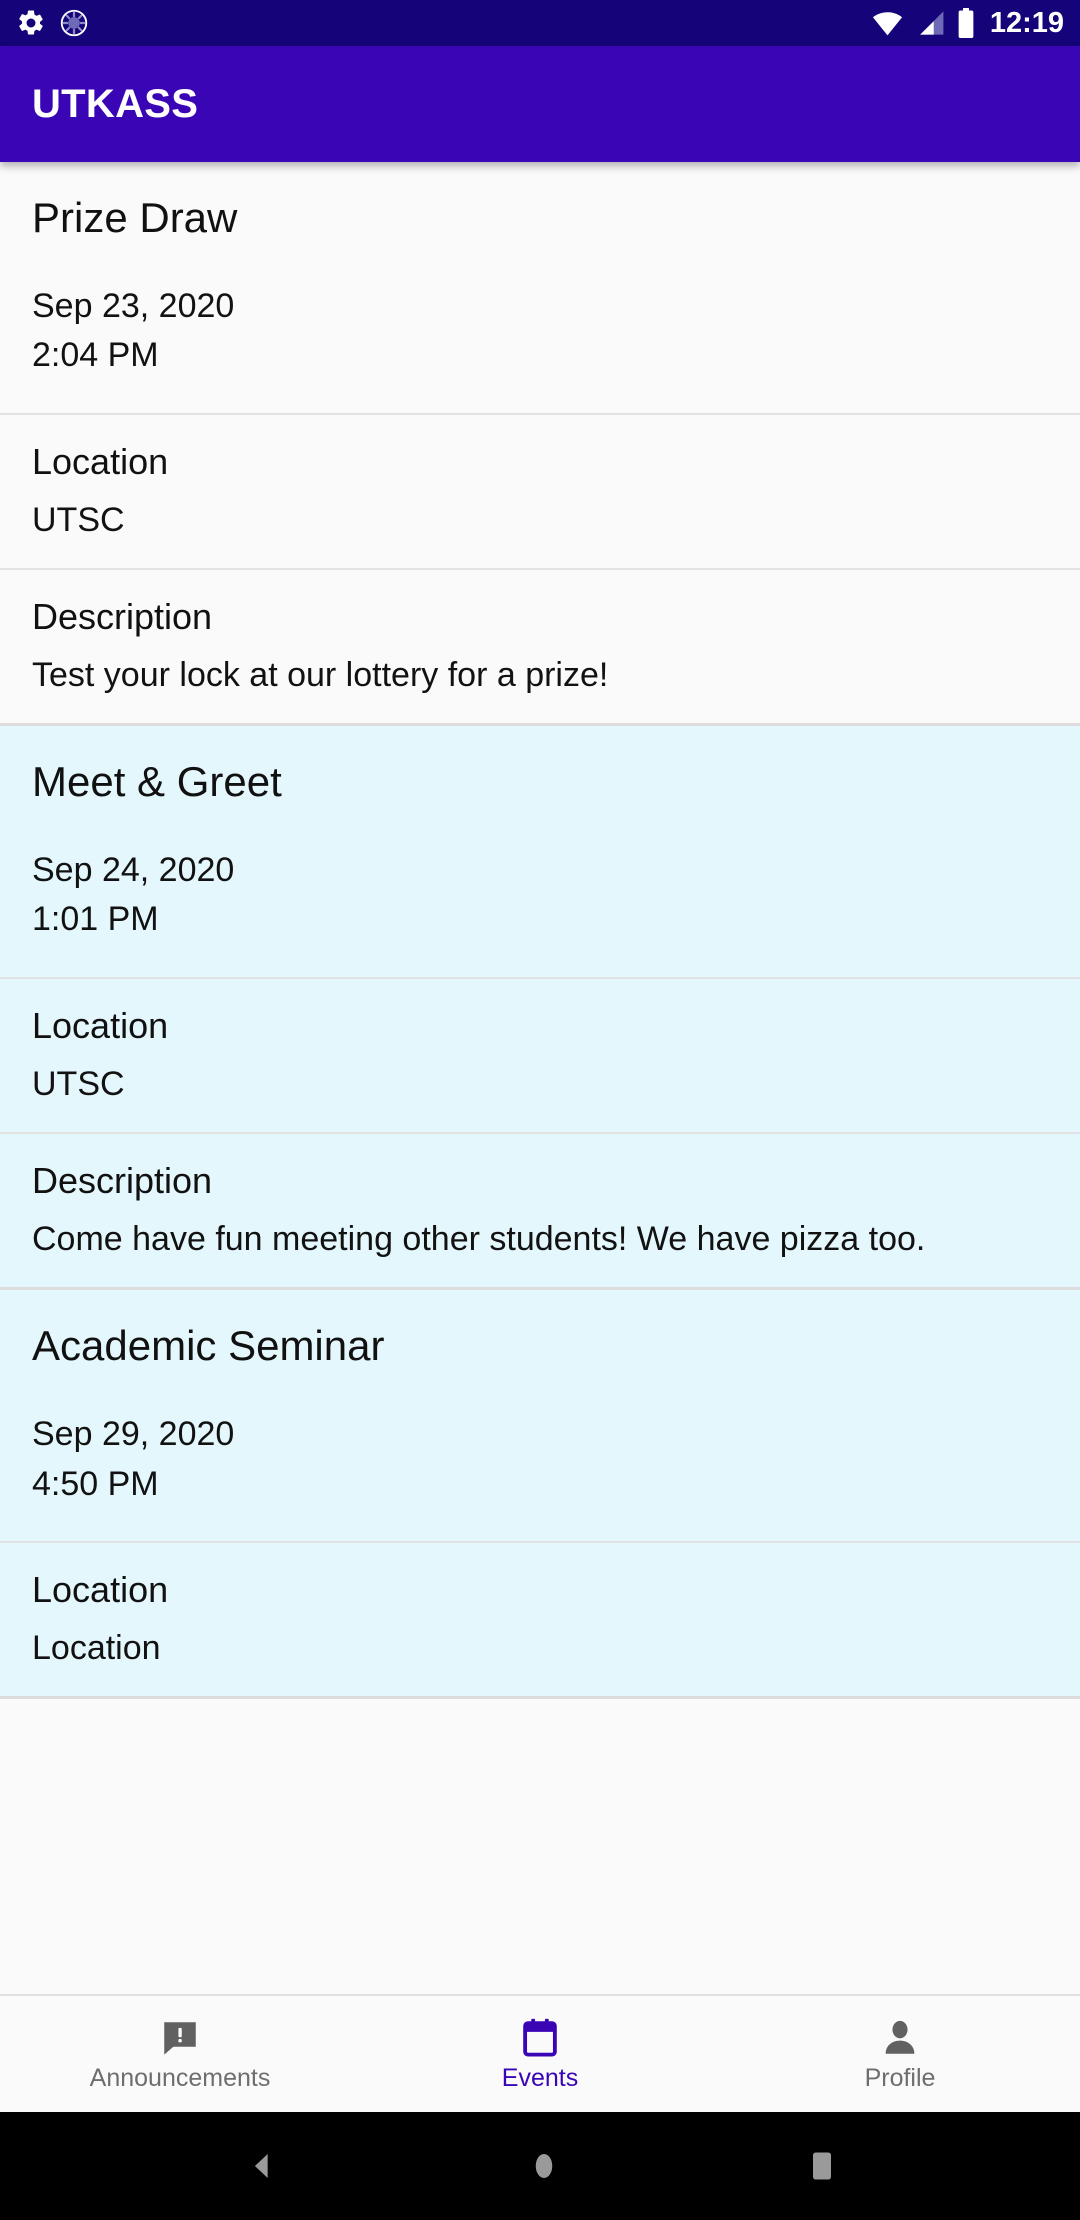 The height and width of the screenshot is (2220, 1080). Describe the element at coordinates (900, 2038) in the screenshot. I see `person-icon` at that location.